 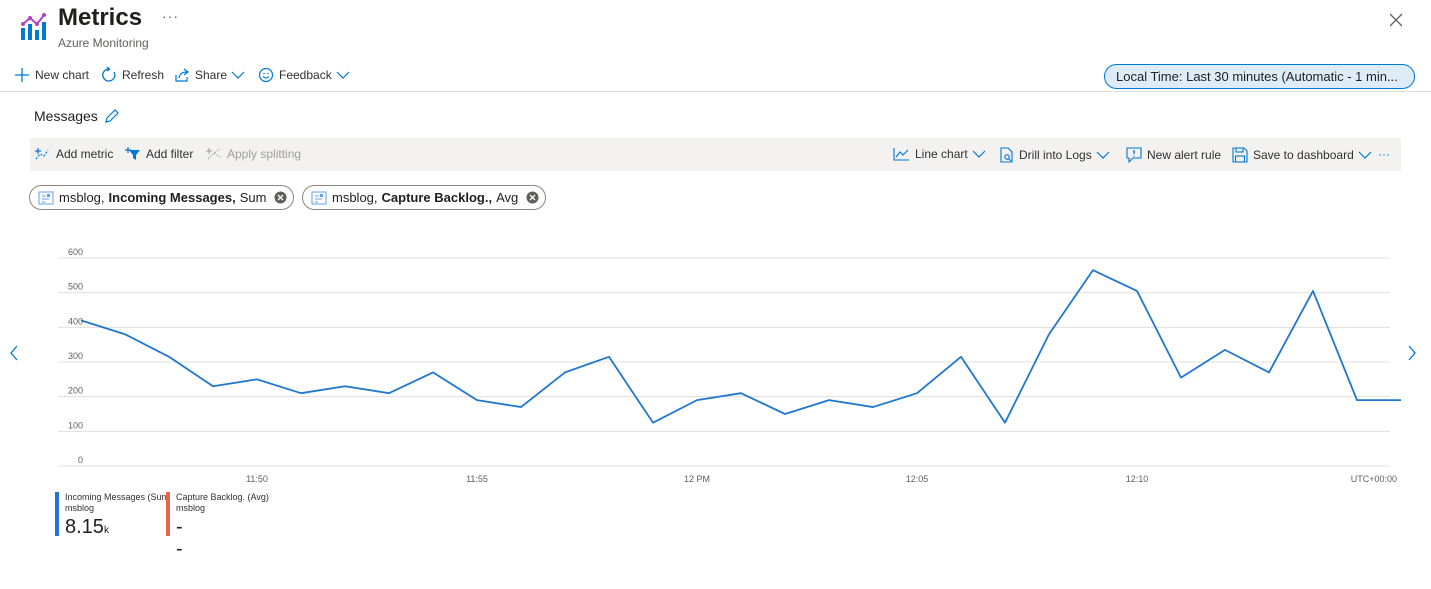 I want to click on add-metric-button: Add metric, so click(x=74, y=154).